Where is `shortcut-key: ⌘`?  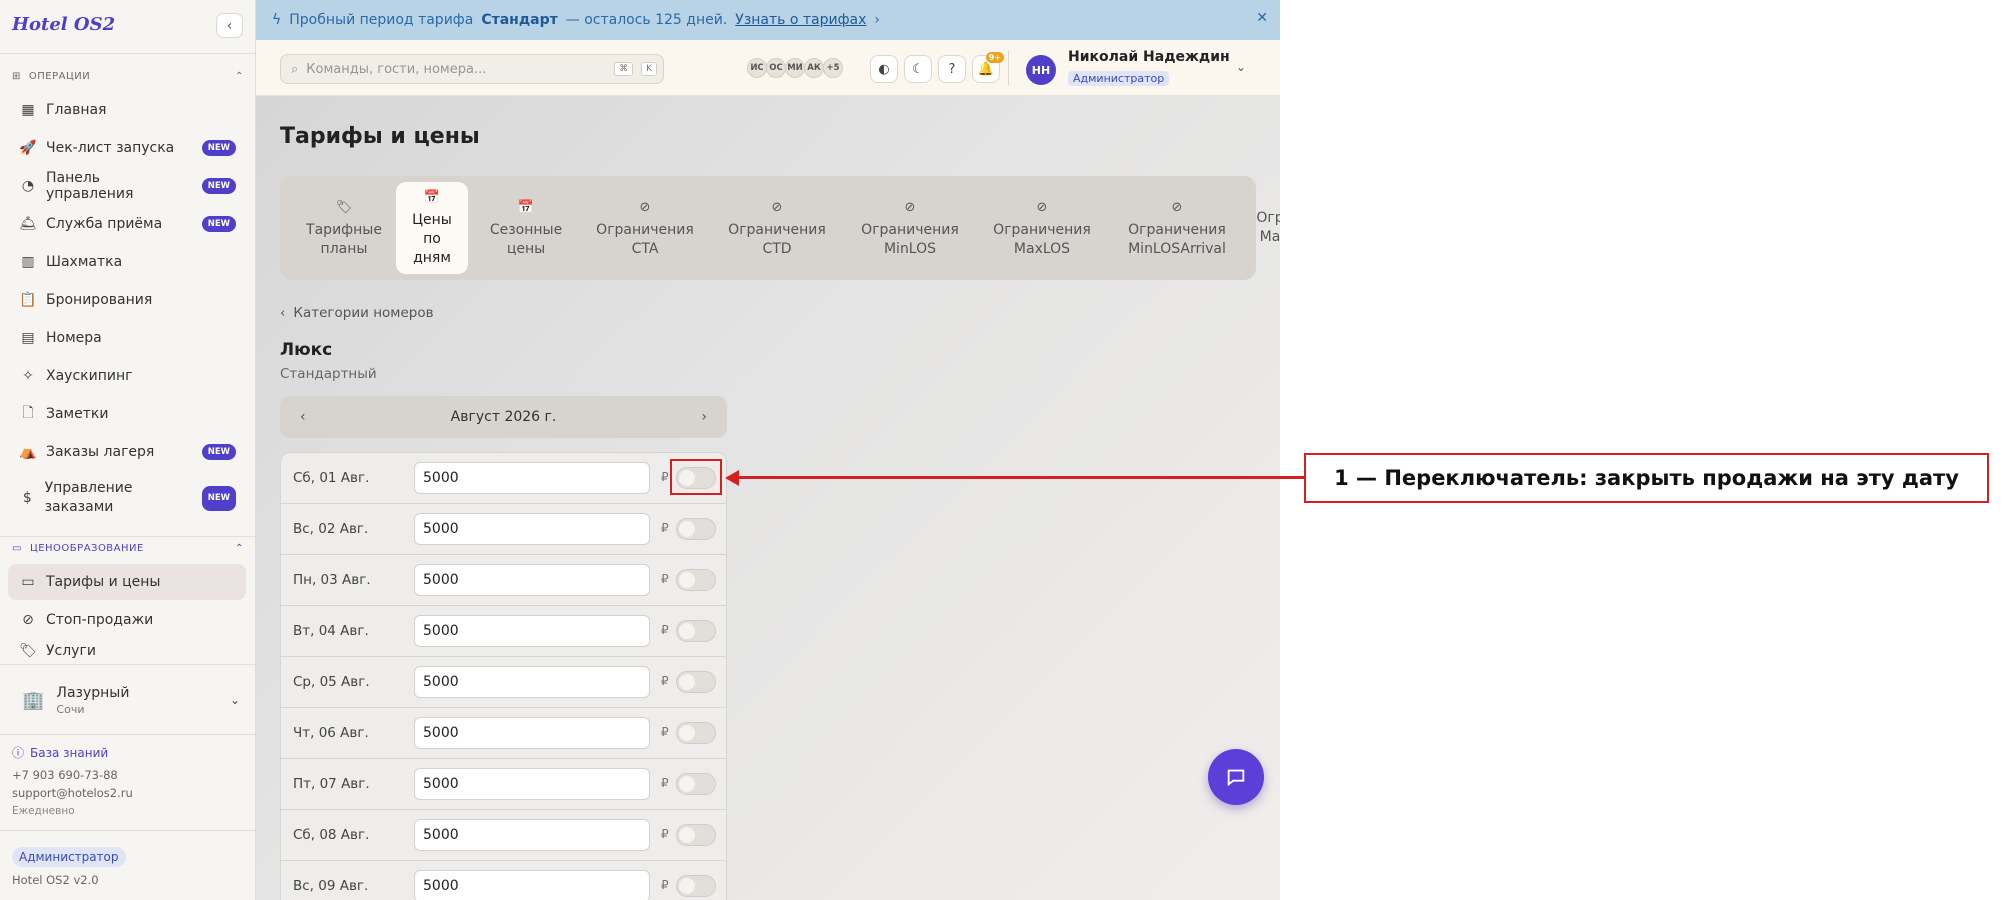 shortcut-key: ⌘ is located at coordinates (624, 69).